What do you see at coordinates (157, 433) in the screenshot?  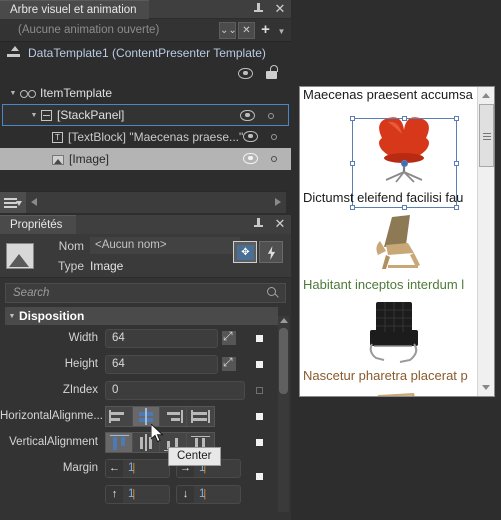 I see `mouse-cursor` at bounding box center [157, 433].